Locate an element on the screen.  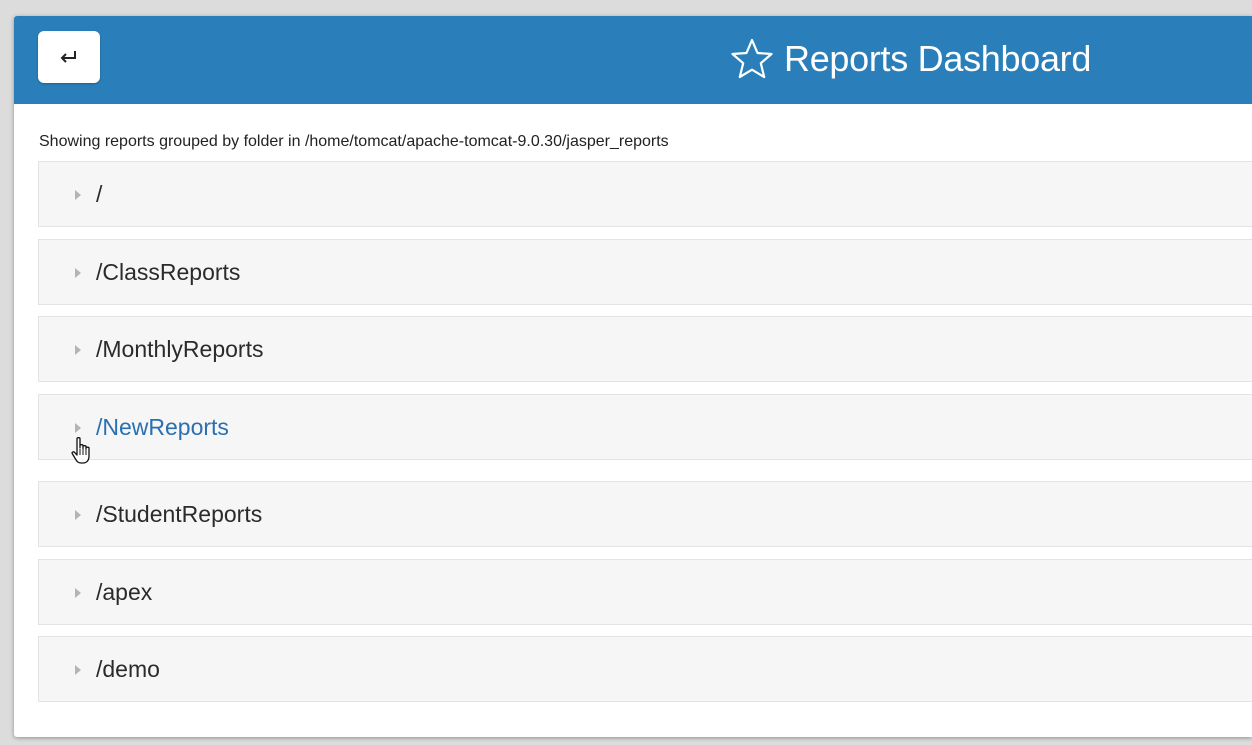
page-title-group: Reports Dashboard is located at coordinates (910, 59).